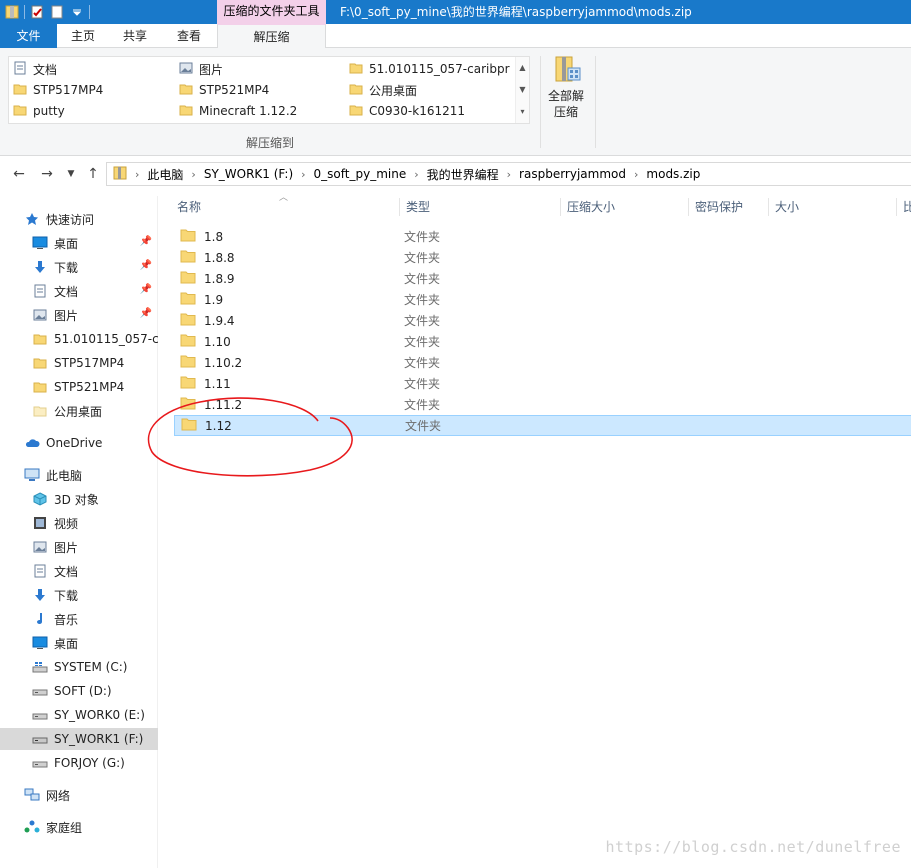  What do you see at coordinates (47, 12) in the screenshot?
I see `quick-access-toolbar` at bounding box center [47, 12].